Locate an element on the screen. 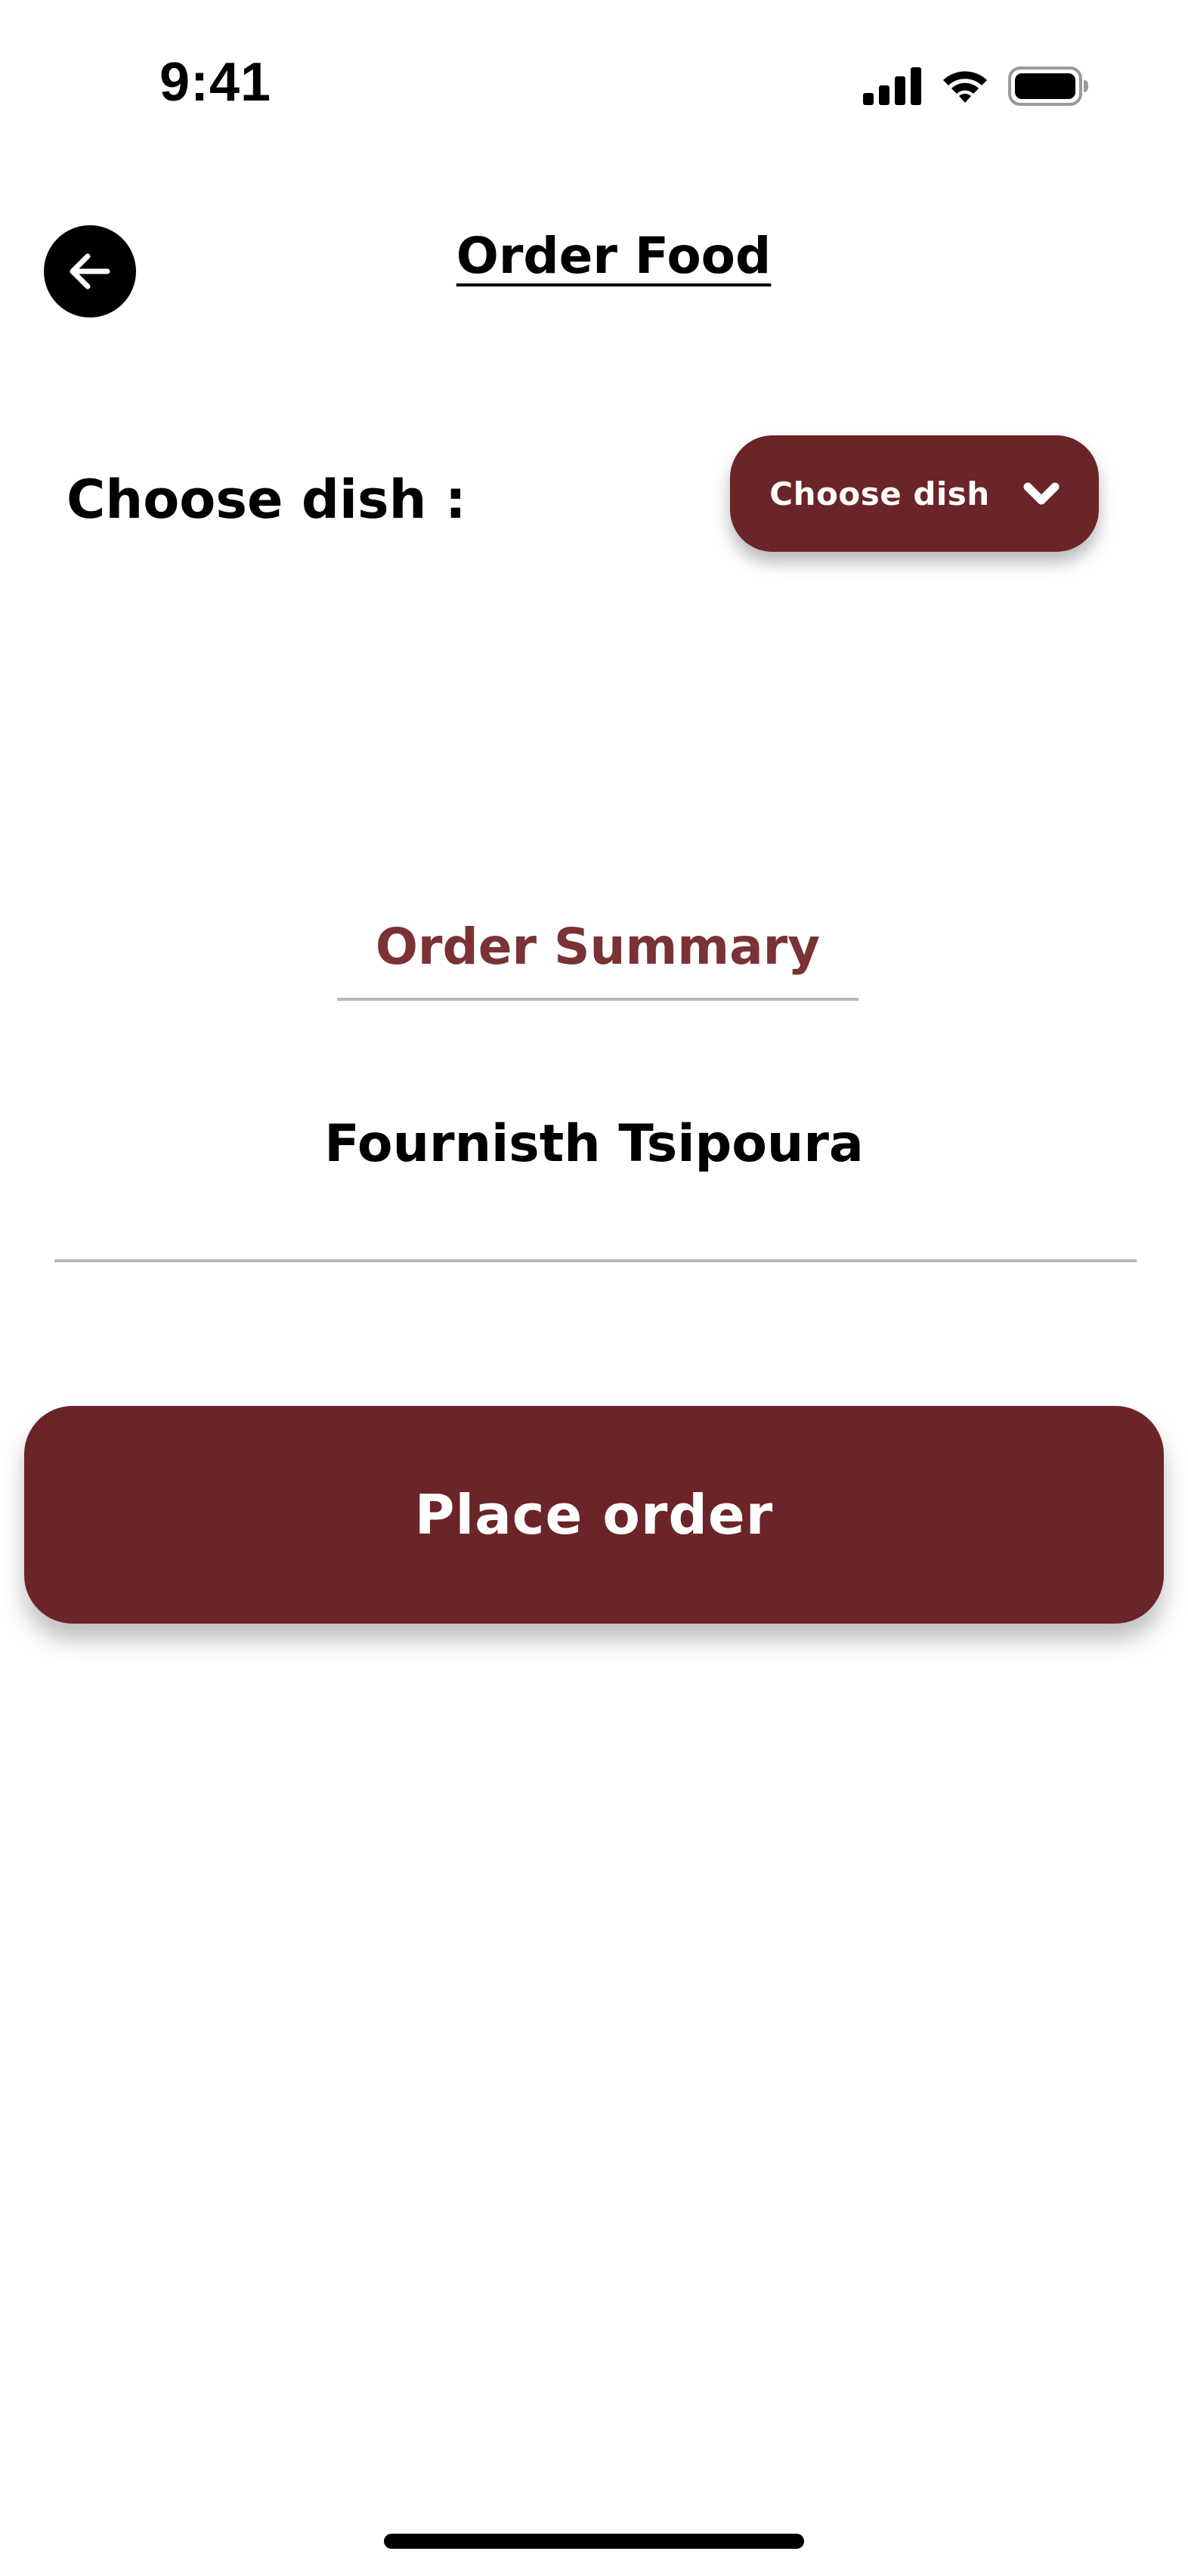 This screenshot has height=2576, width=1188. order-summary-underline is located at coordinates (598, 1000).